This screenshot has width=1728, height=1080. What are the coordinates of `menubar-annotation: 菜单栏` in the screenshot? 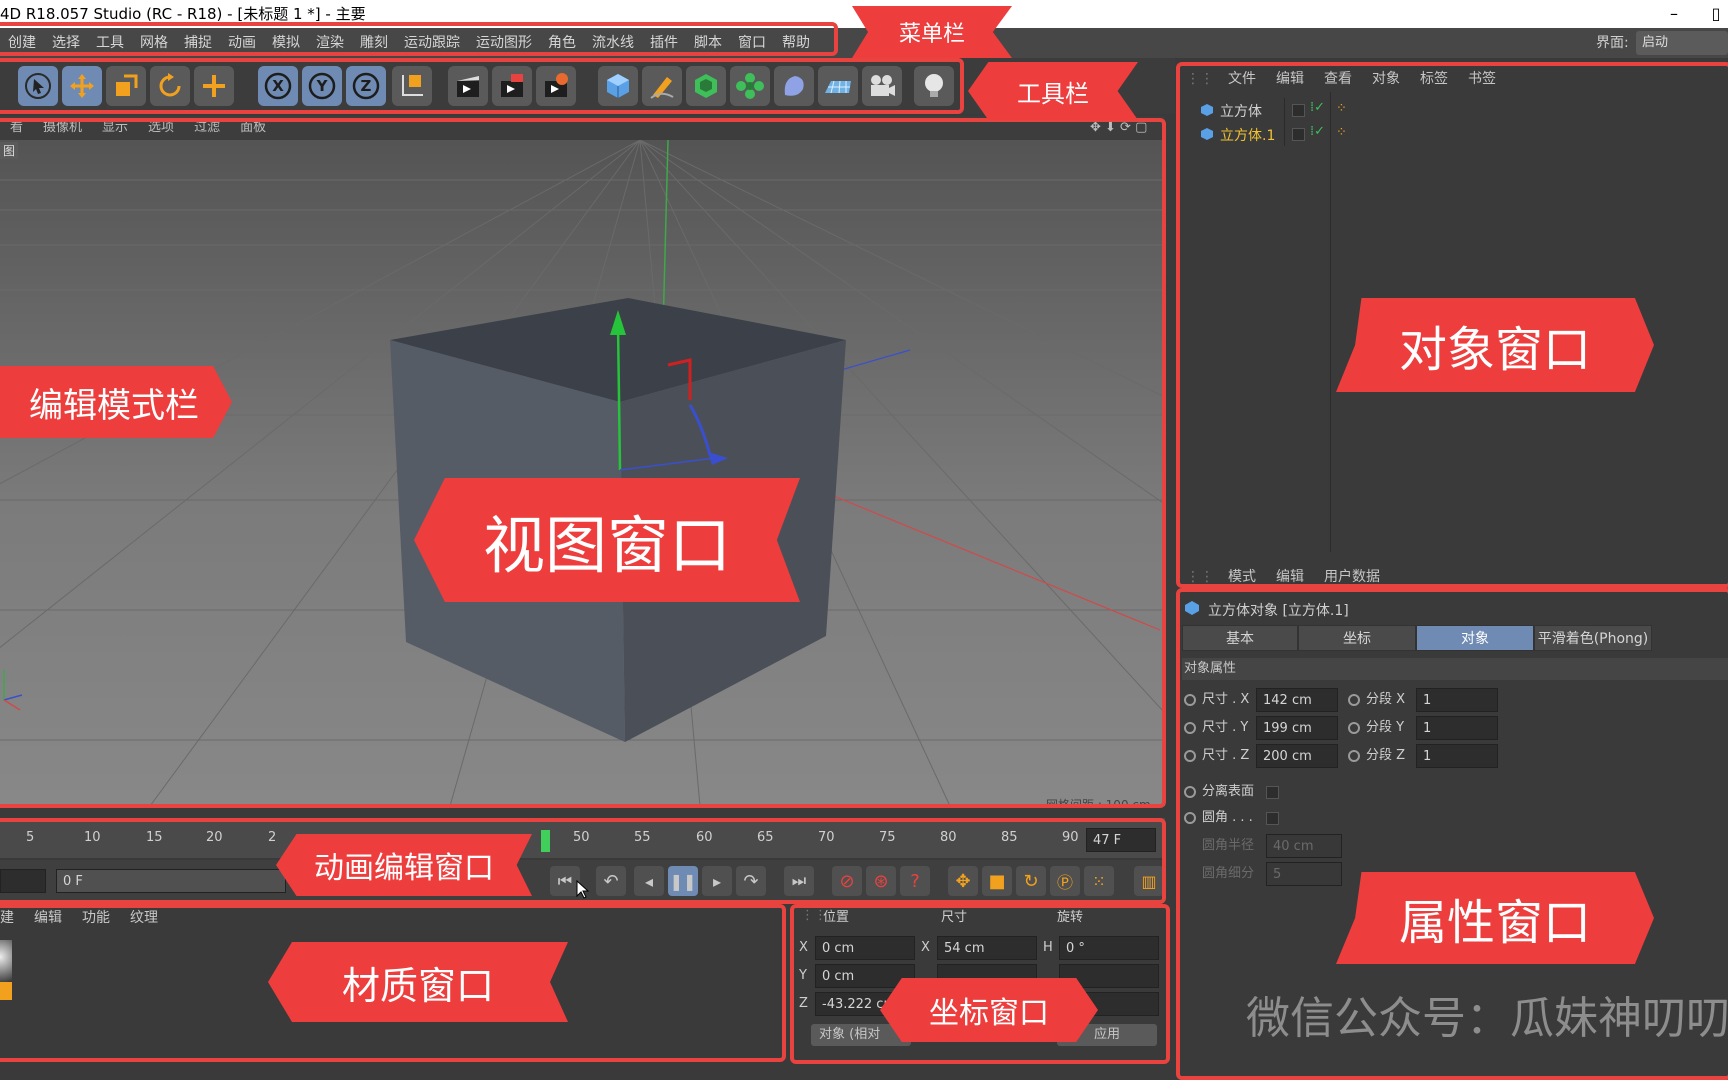 It's located at (932, 32).